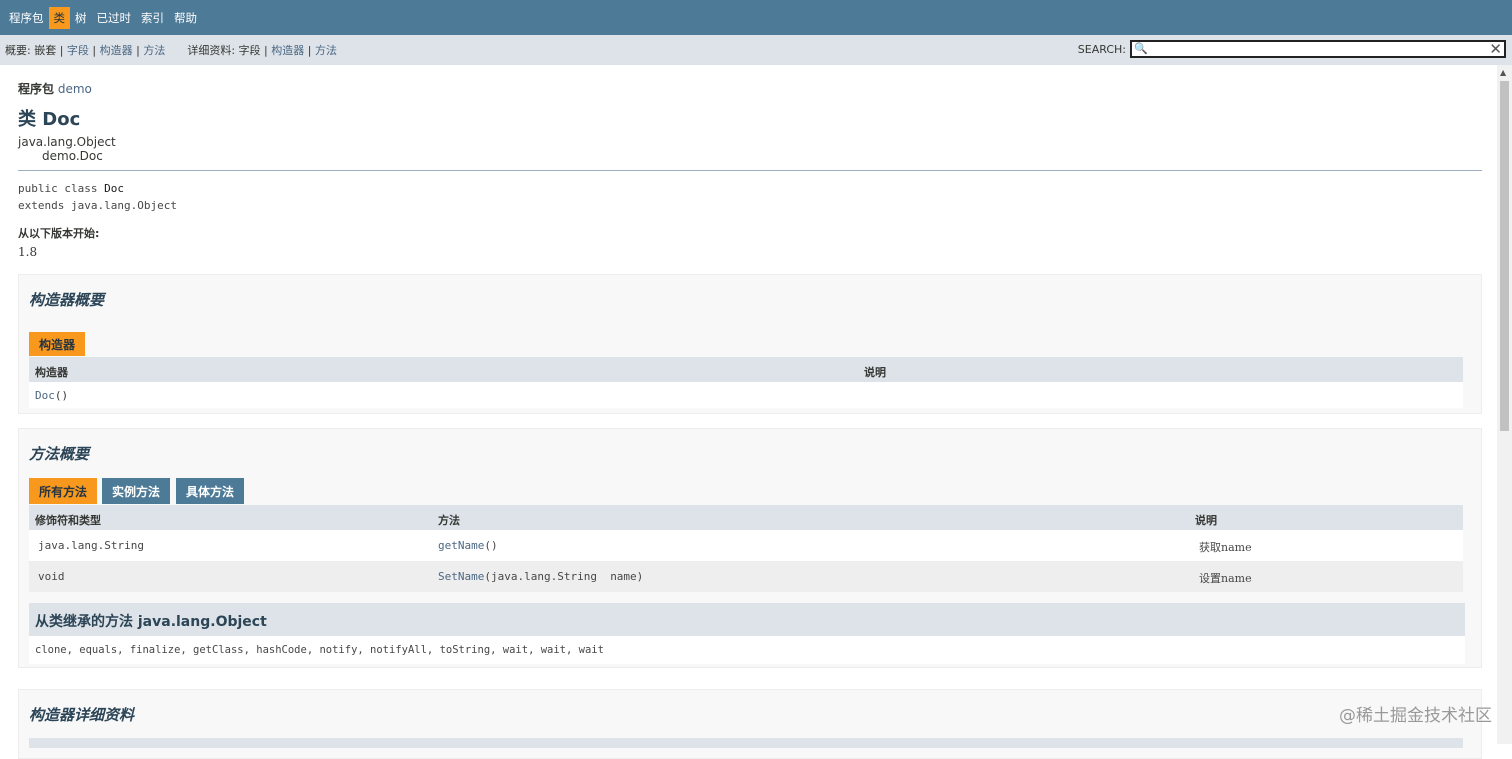  I want to click on inheritance-tree: java.lang.Object demo.Doc, so click(67, 149).